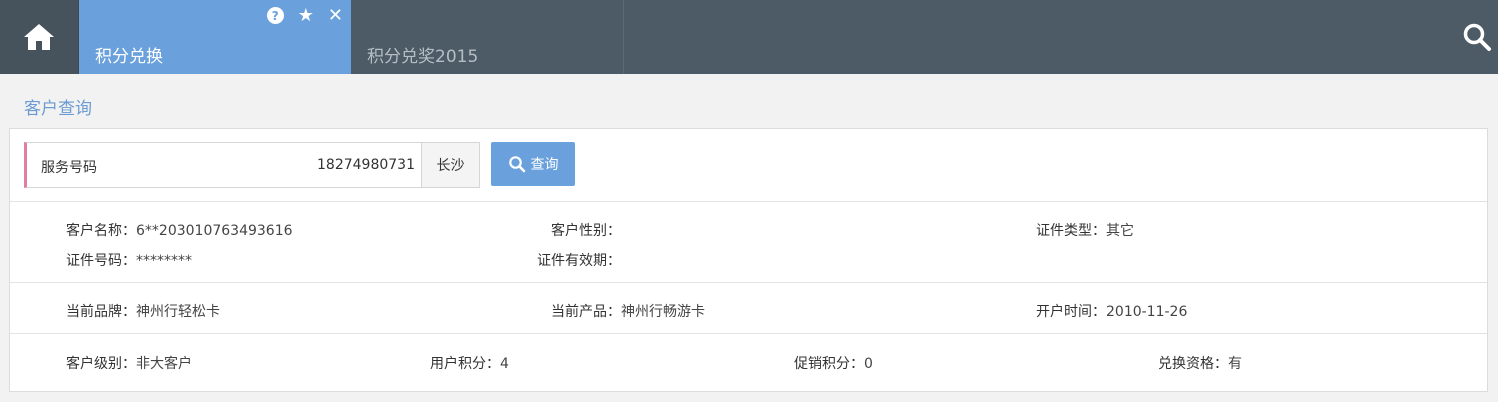 The height and width of the screenshot is (402, 1498). What do you see at coordinates (101, 364) in the screenshot?
I see `customer-level-label: 客户级别：` at bounding box center [101, 364].